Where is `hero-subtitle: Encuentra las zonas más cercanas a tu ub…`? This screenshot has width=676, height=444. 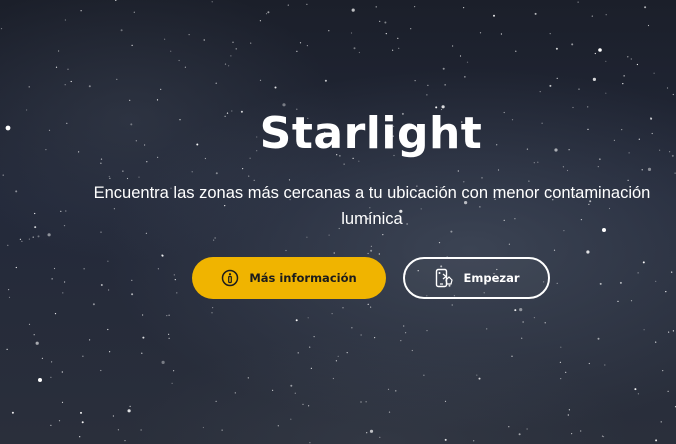
hero-subtitle: Encuentra las zonas más cercanas a tu ub… is located at coordinates (372, 206).